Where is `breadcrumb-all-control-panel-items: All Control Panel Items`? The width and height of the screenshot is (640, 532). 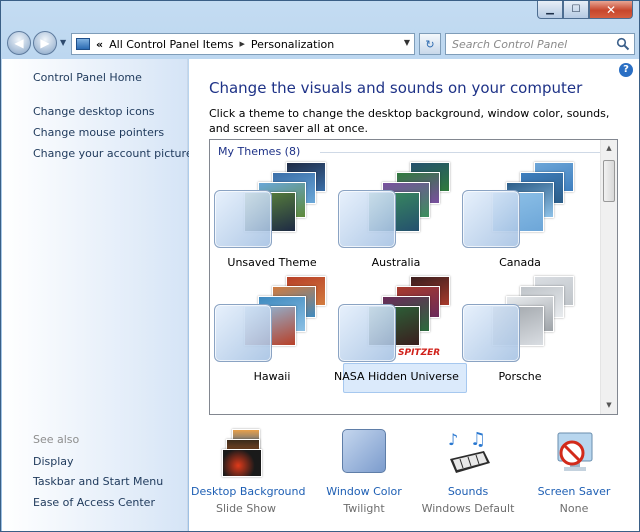
breadcrumb-all-control-panel-items: All Control Panel Items is located at coordinates (171, 44).